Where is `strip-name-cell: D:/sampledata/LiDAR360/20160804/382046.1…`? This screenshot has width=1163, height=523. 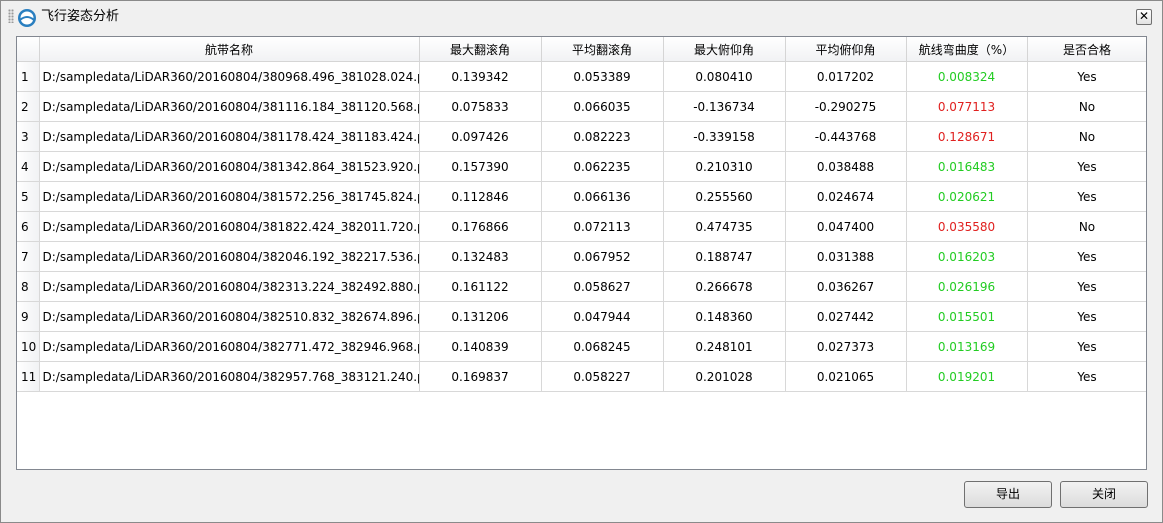 strip-name-cell: D:/sampledata/LiDAR360/20160804/382046.1… is located at coordinates (229, 256).